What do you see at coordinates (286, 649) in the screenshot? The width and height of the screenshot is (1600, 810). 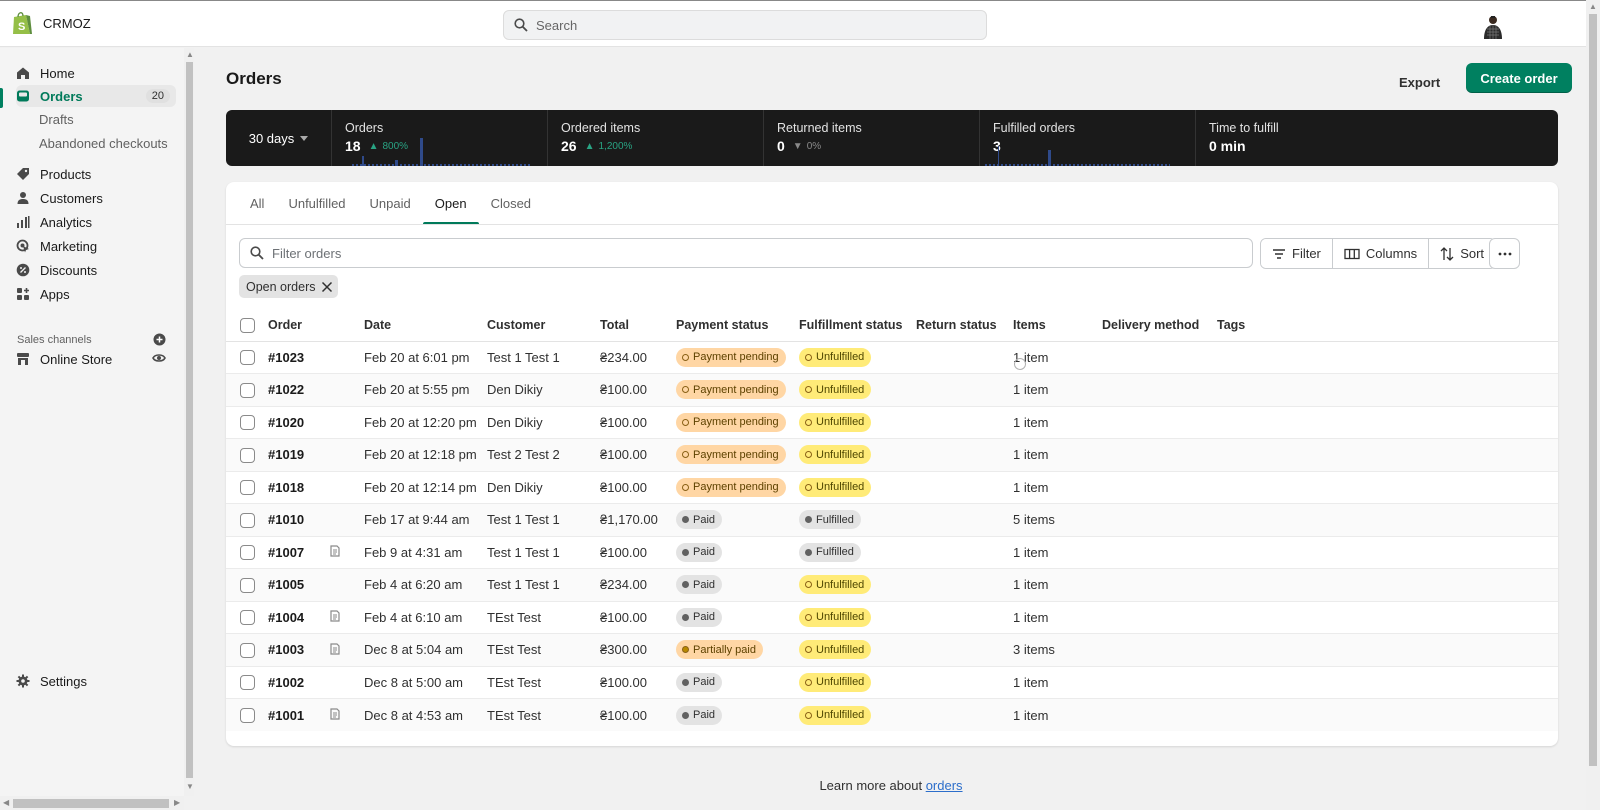 I see `order-number-link: #1003` at bounding box center [286, 649].